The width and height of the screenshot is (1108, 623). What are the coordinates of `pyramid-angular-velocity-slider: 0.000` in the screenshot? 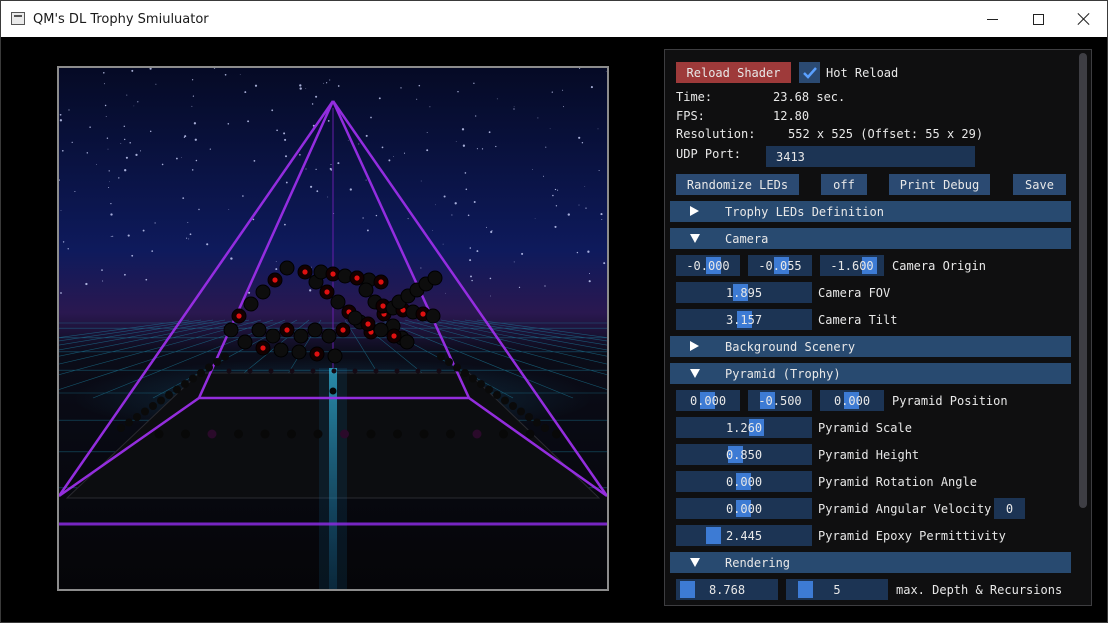 It's located at (744, 508).